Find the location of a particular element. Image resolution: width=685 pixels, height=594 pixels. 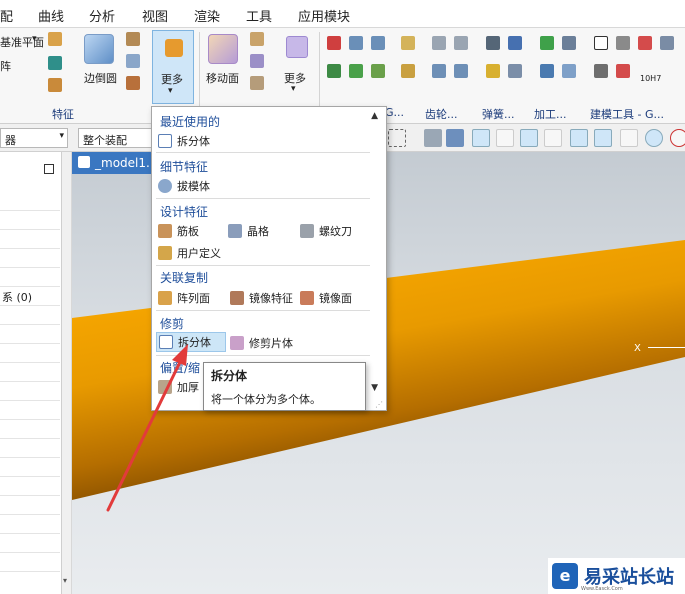

machining-path-icon is located at coordinates (569, 71).